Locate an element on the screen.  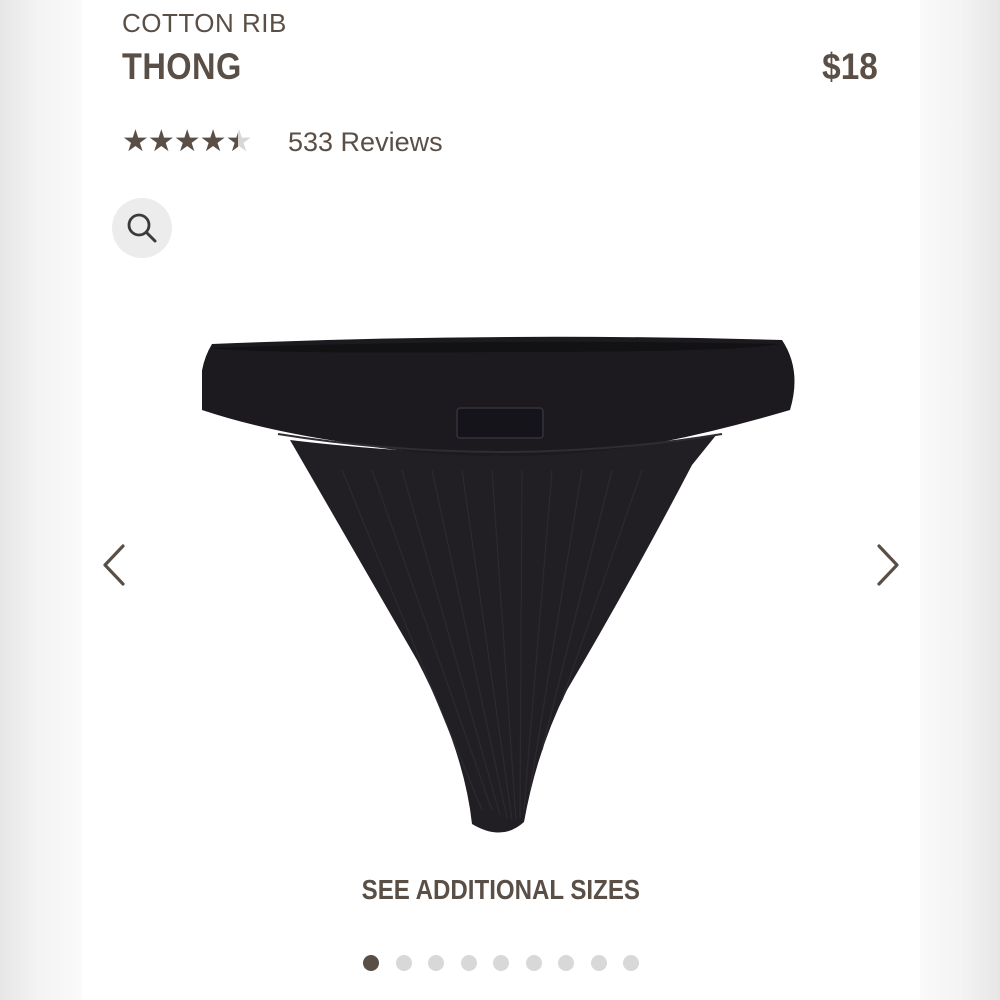
chevron-right-icon is located at coordinates (888, 565).